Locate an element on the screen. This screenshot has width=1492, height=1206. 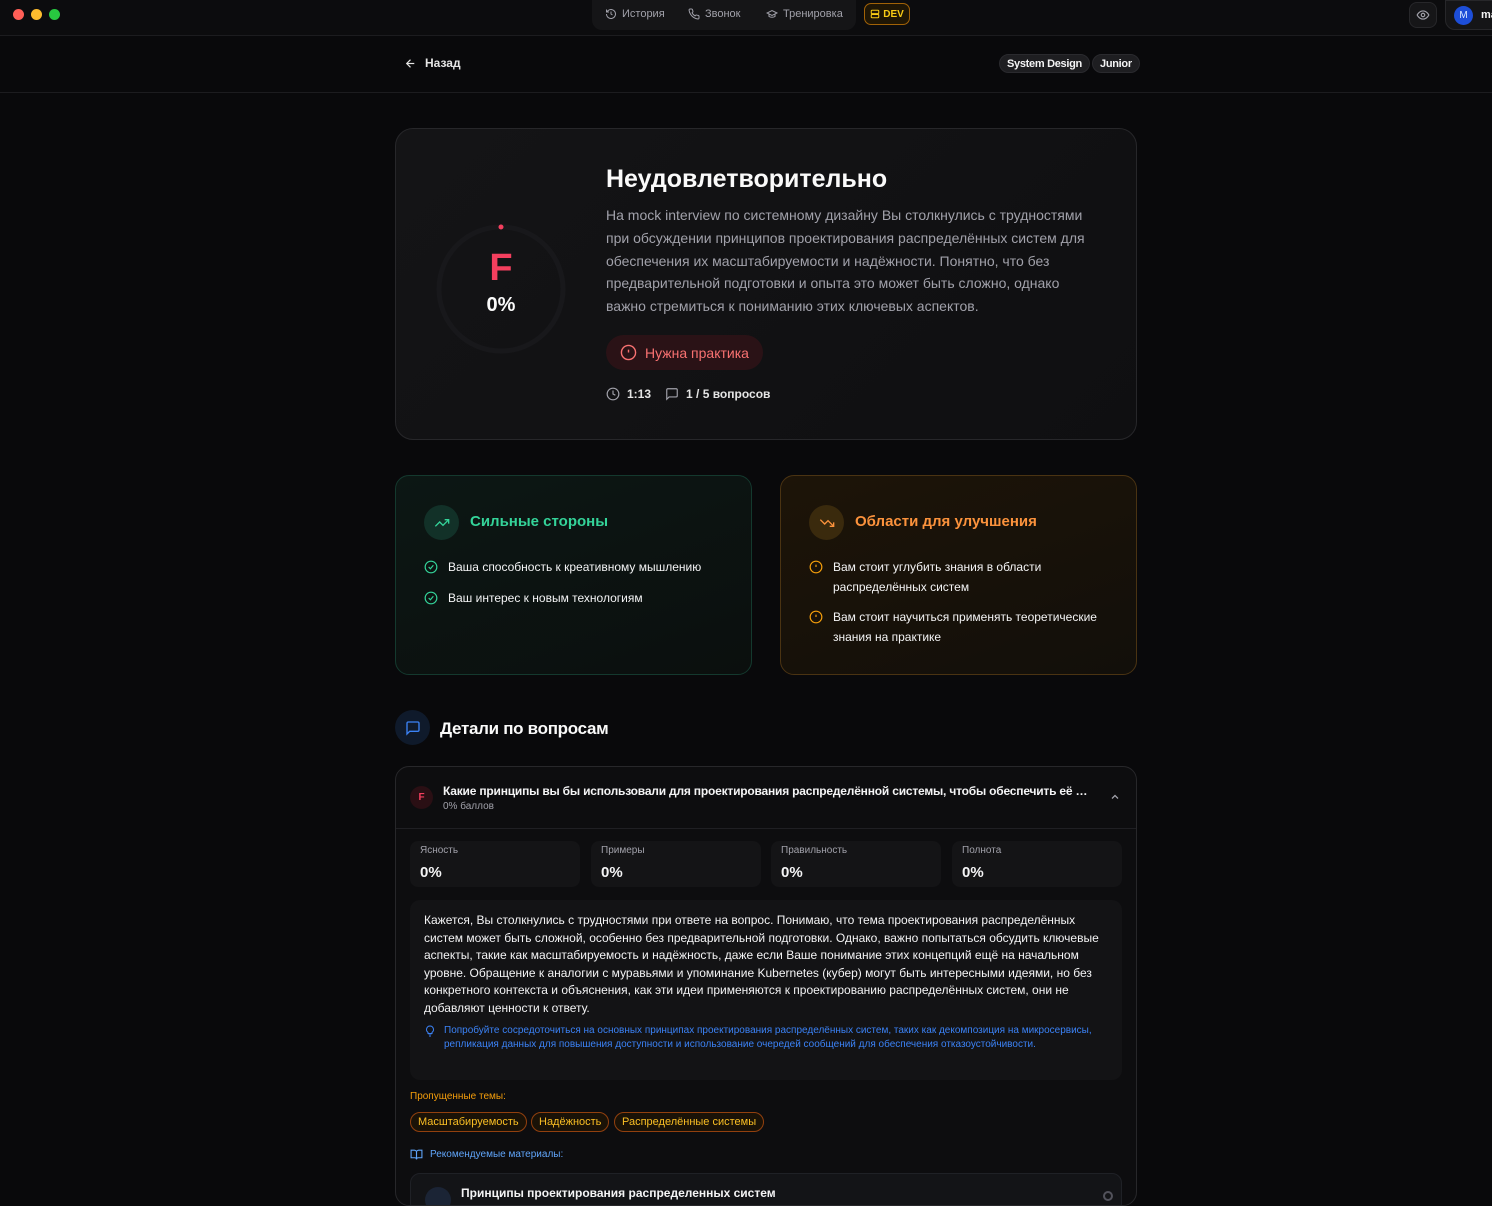
back-button: Назад is located at coordinates (432, 63).